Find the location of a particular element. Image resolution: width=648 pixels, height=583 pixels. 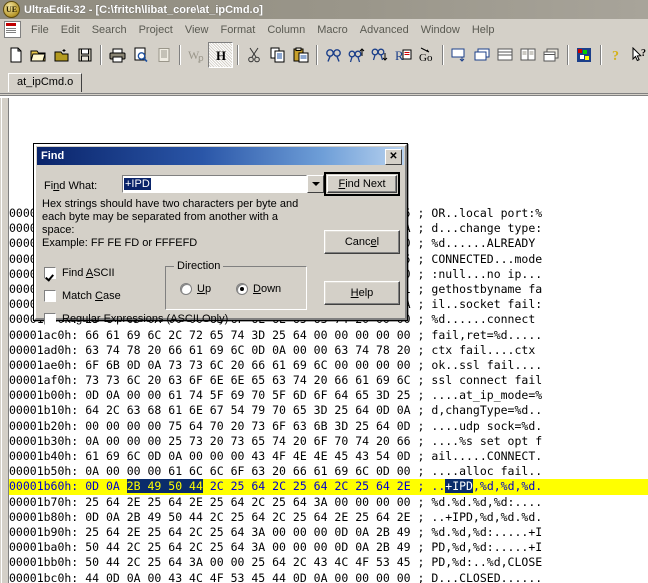

chevron-down-icon is located at coordinates (315, 184).